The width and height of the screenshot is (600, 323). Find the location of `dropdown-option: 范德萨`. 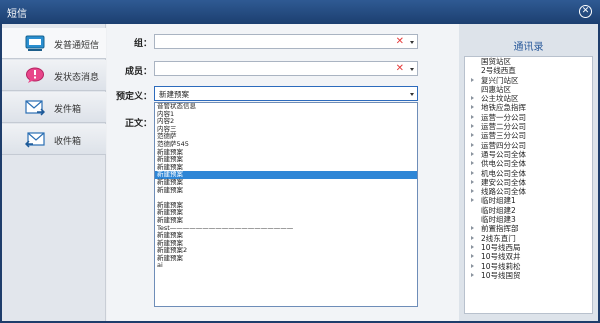

dropdown-option: 范德萨 is located at coordinates (286, 137).